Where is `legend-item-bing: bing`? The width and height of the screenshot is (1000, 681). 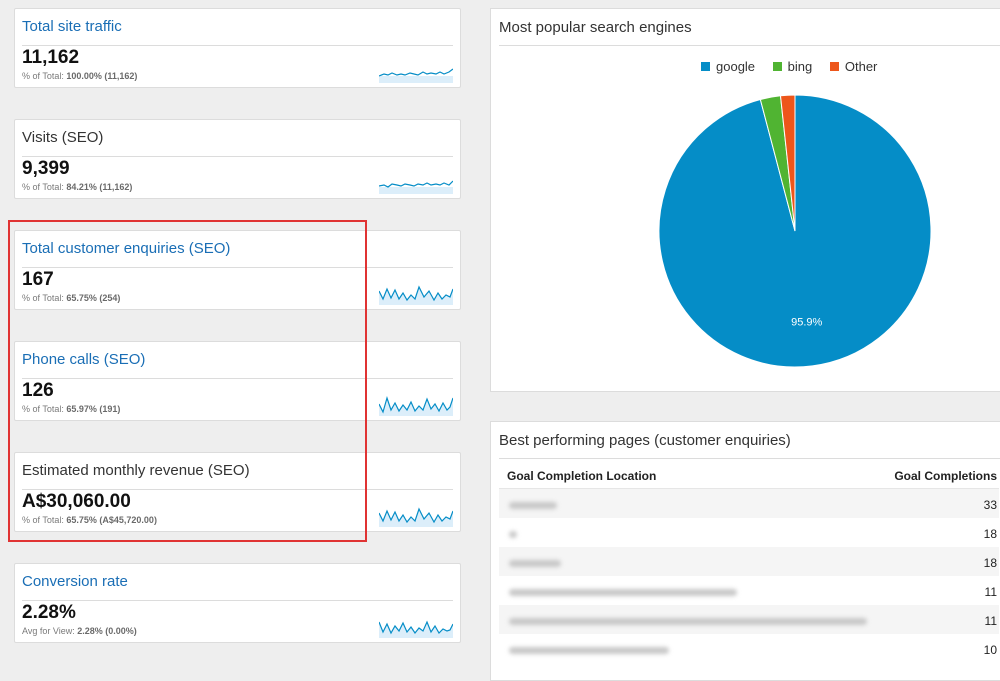 legend-item-bing: bing is located at coordinates (792, 66).